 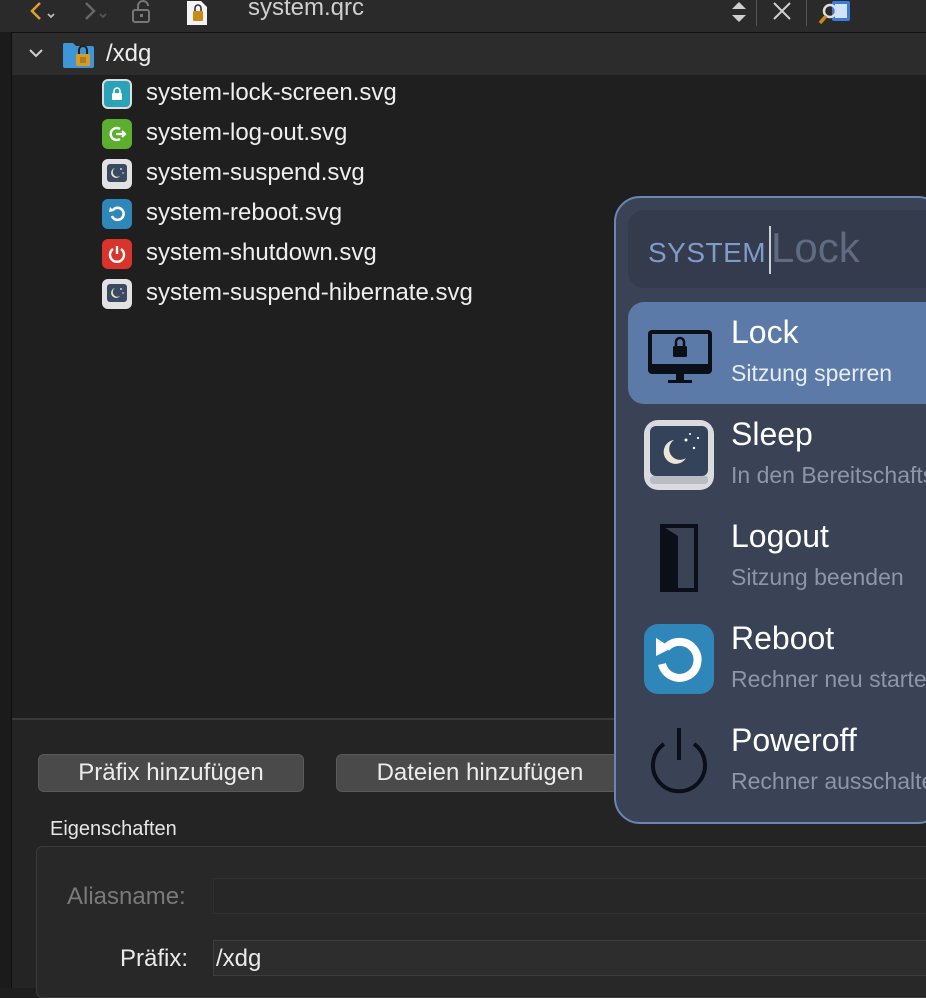 What do you see at coordinates (117, 174) in the screenshot?
I see `suspend-icon` at bounding box center [117, 174].